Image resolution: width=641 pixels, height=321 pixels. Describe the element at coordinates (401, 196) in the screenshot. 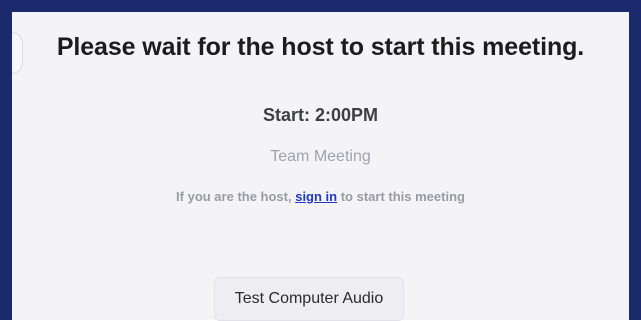

I see `host-prompt-text-after: to start this meeting` at that location.